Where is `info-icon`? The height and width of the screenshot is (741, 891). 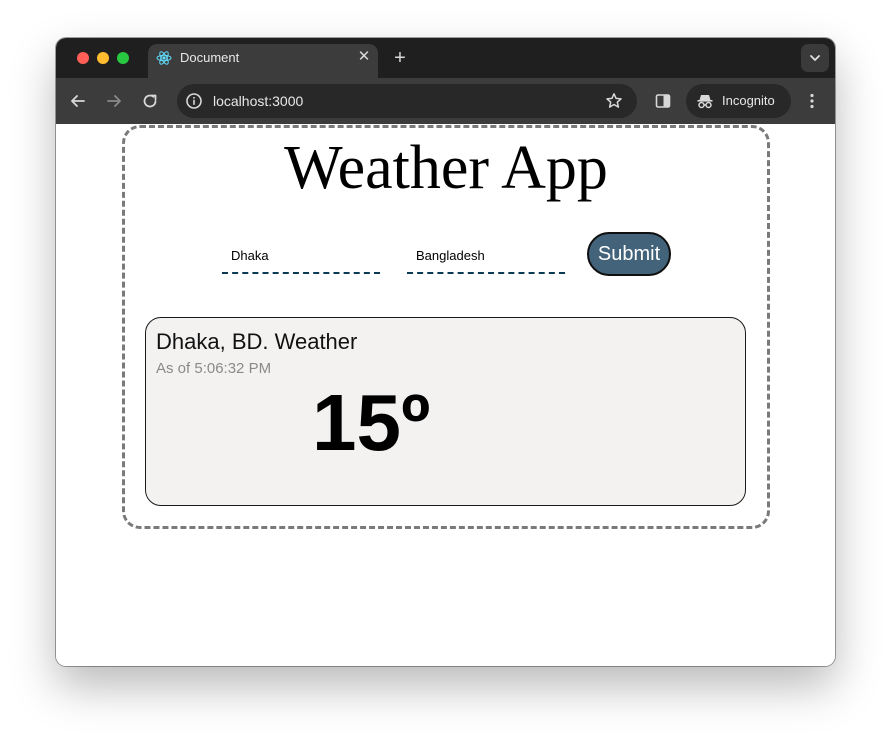 info-icon is located at coordinates (194, 101).